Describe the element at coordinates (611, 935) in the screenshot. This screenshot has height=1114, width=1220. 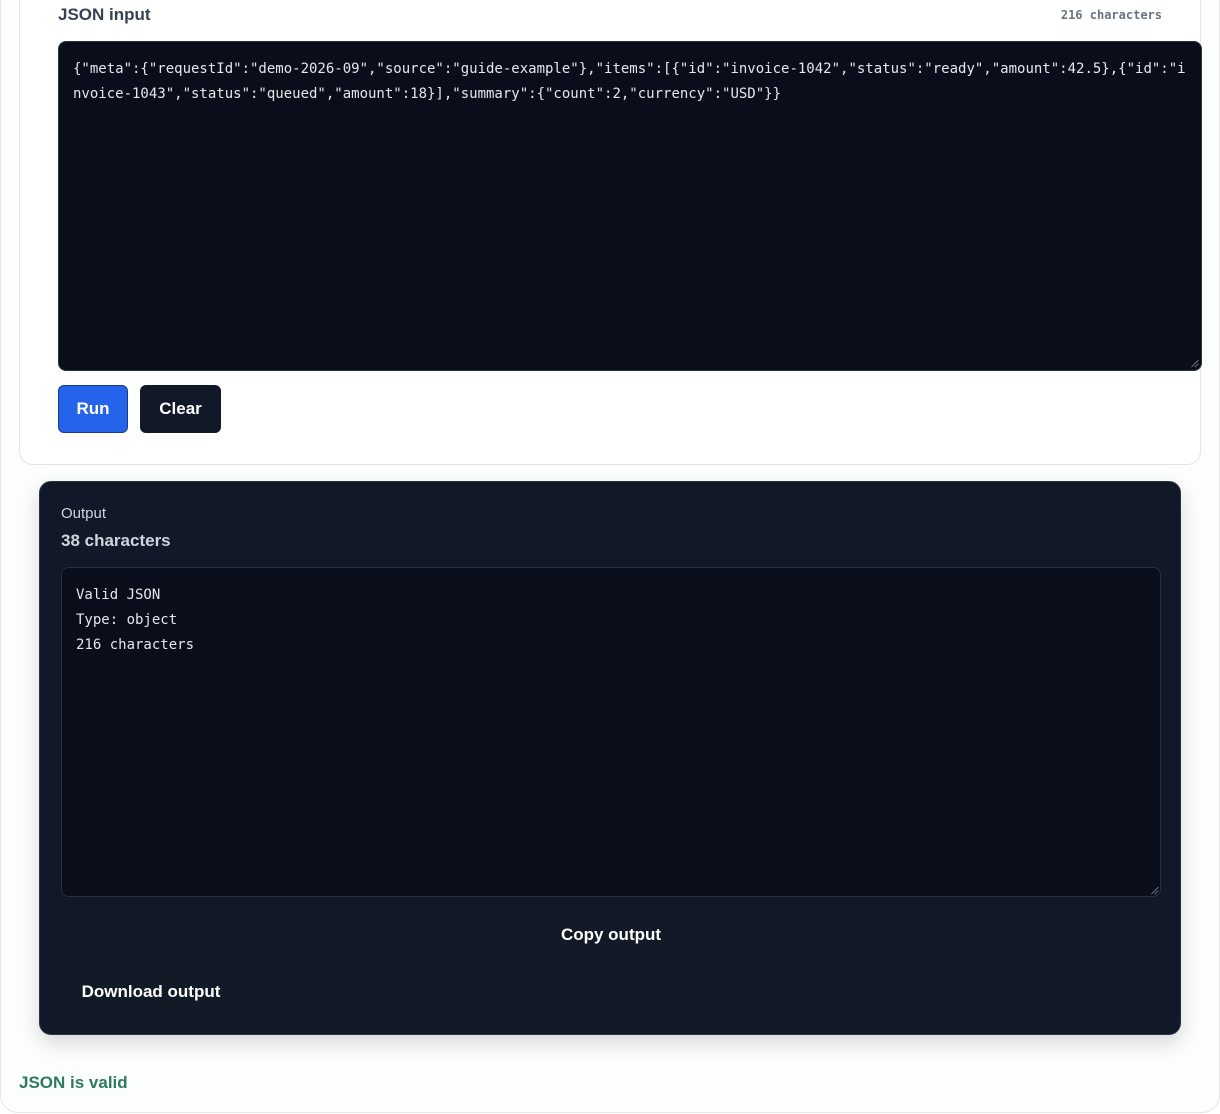
I see `copy-output-button: Copy output` at that location.